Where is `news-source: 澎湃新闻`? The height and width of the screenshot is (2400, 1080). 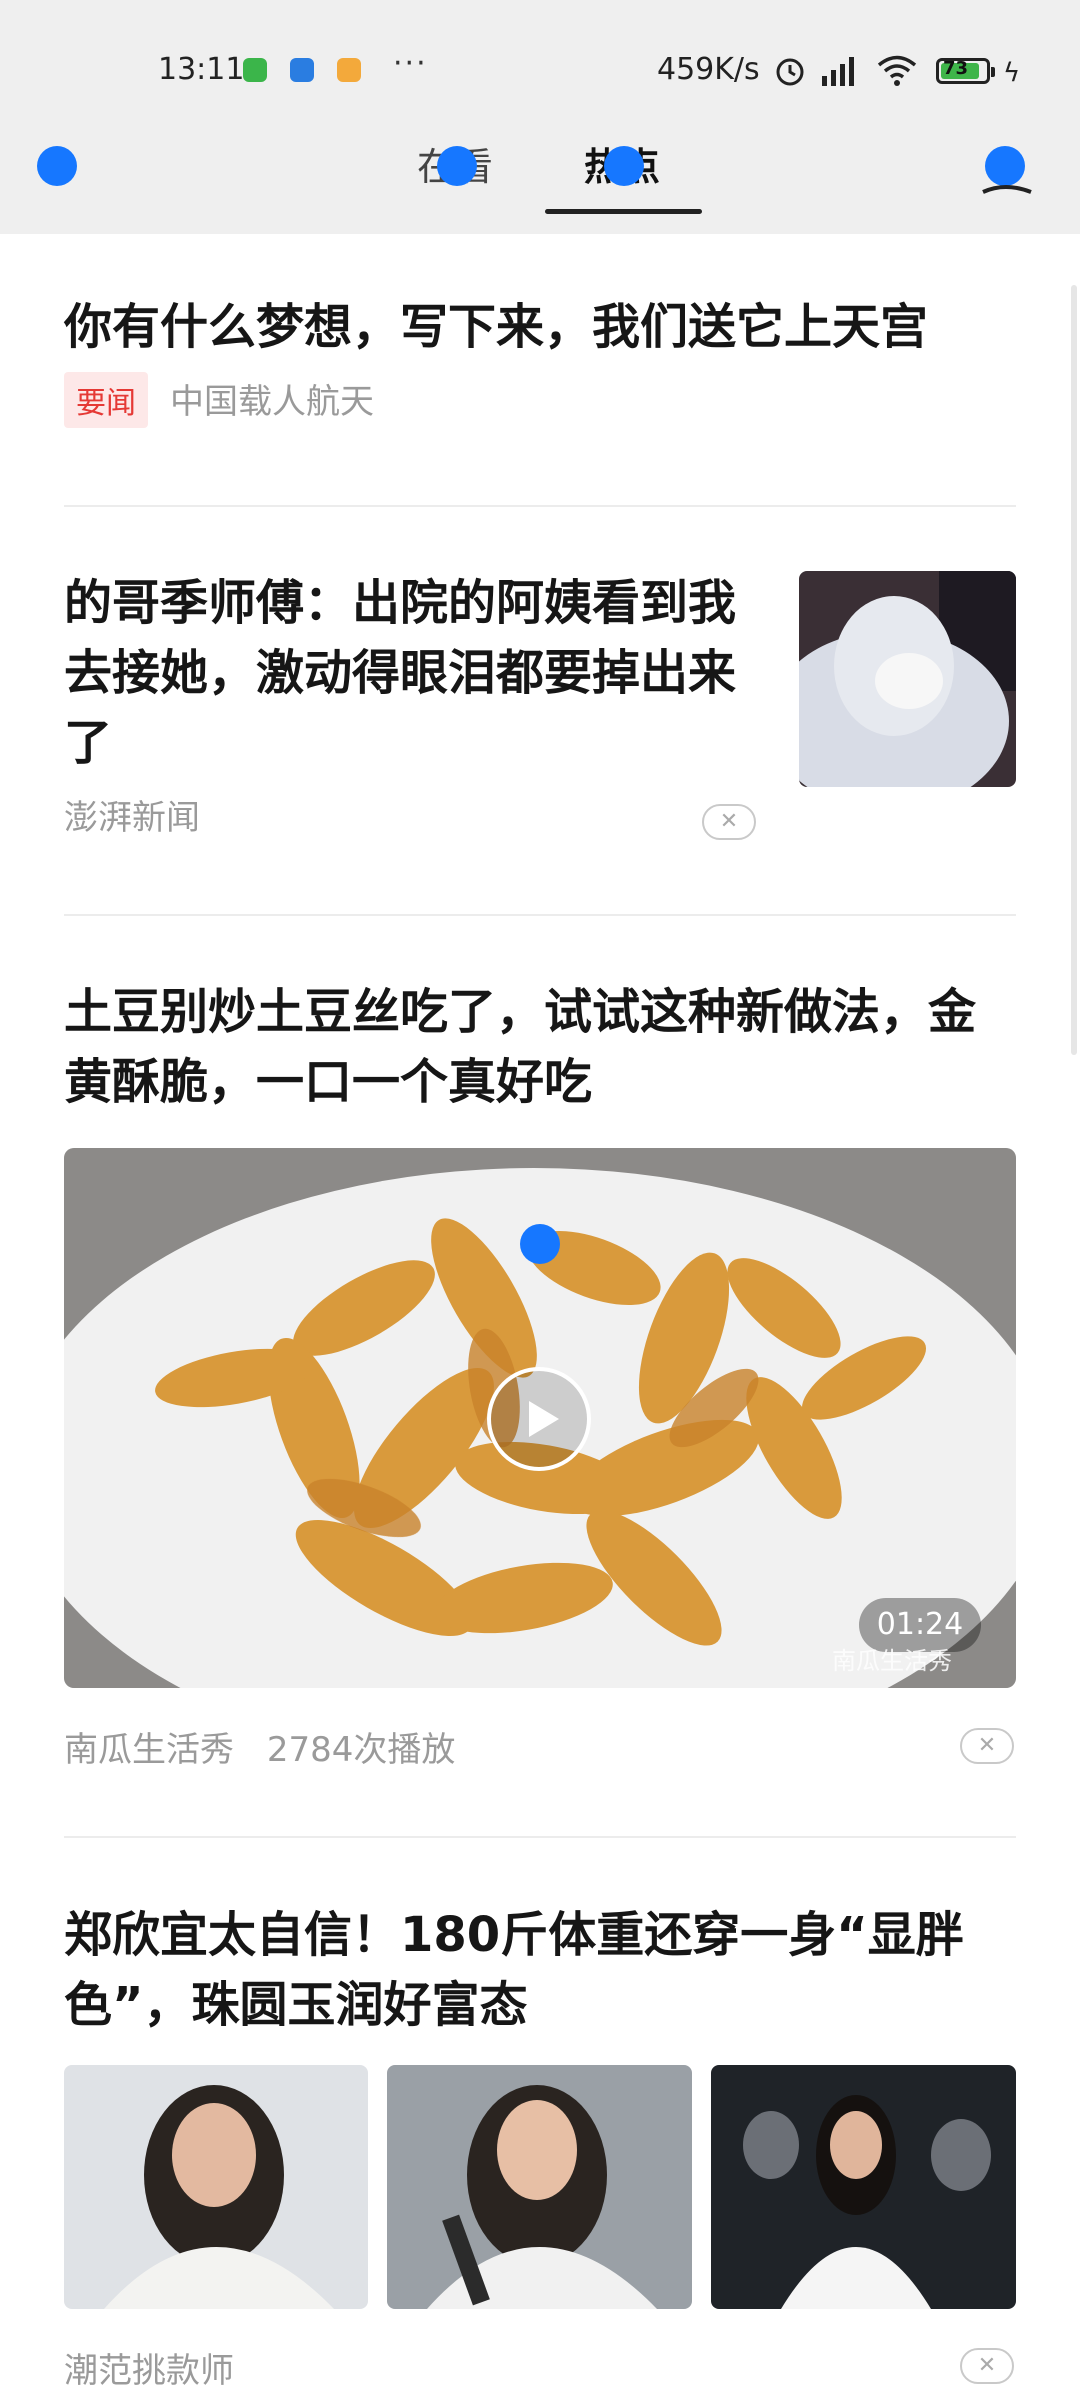 news-source: 澎湃新闻 is located at coordinates (132, 818).